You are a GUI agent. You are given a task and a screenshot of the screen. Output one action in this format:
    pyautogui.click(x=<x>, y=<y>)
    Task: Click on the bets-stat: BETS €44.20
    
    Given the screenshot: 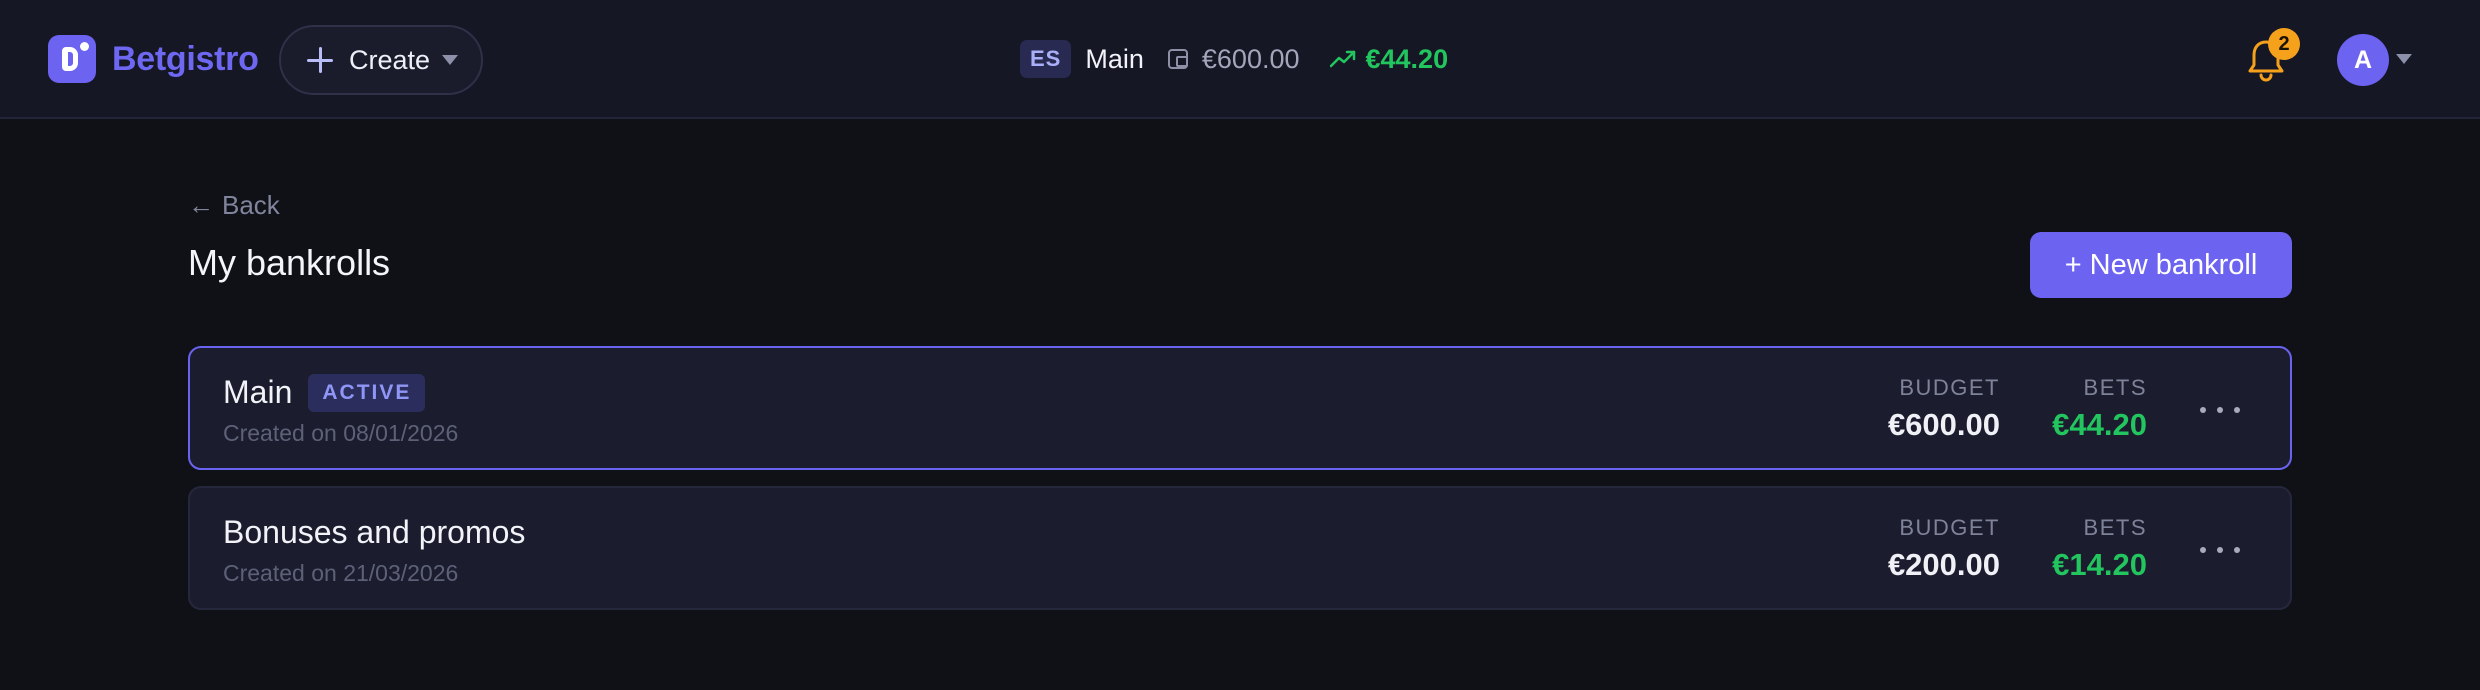 What is the action you would take?
    pyautogui.click(x=2099, y=409)
    